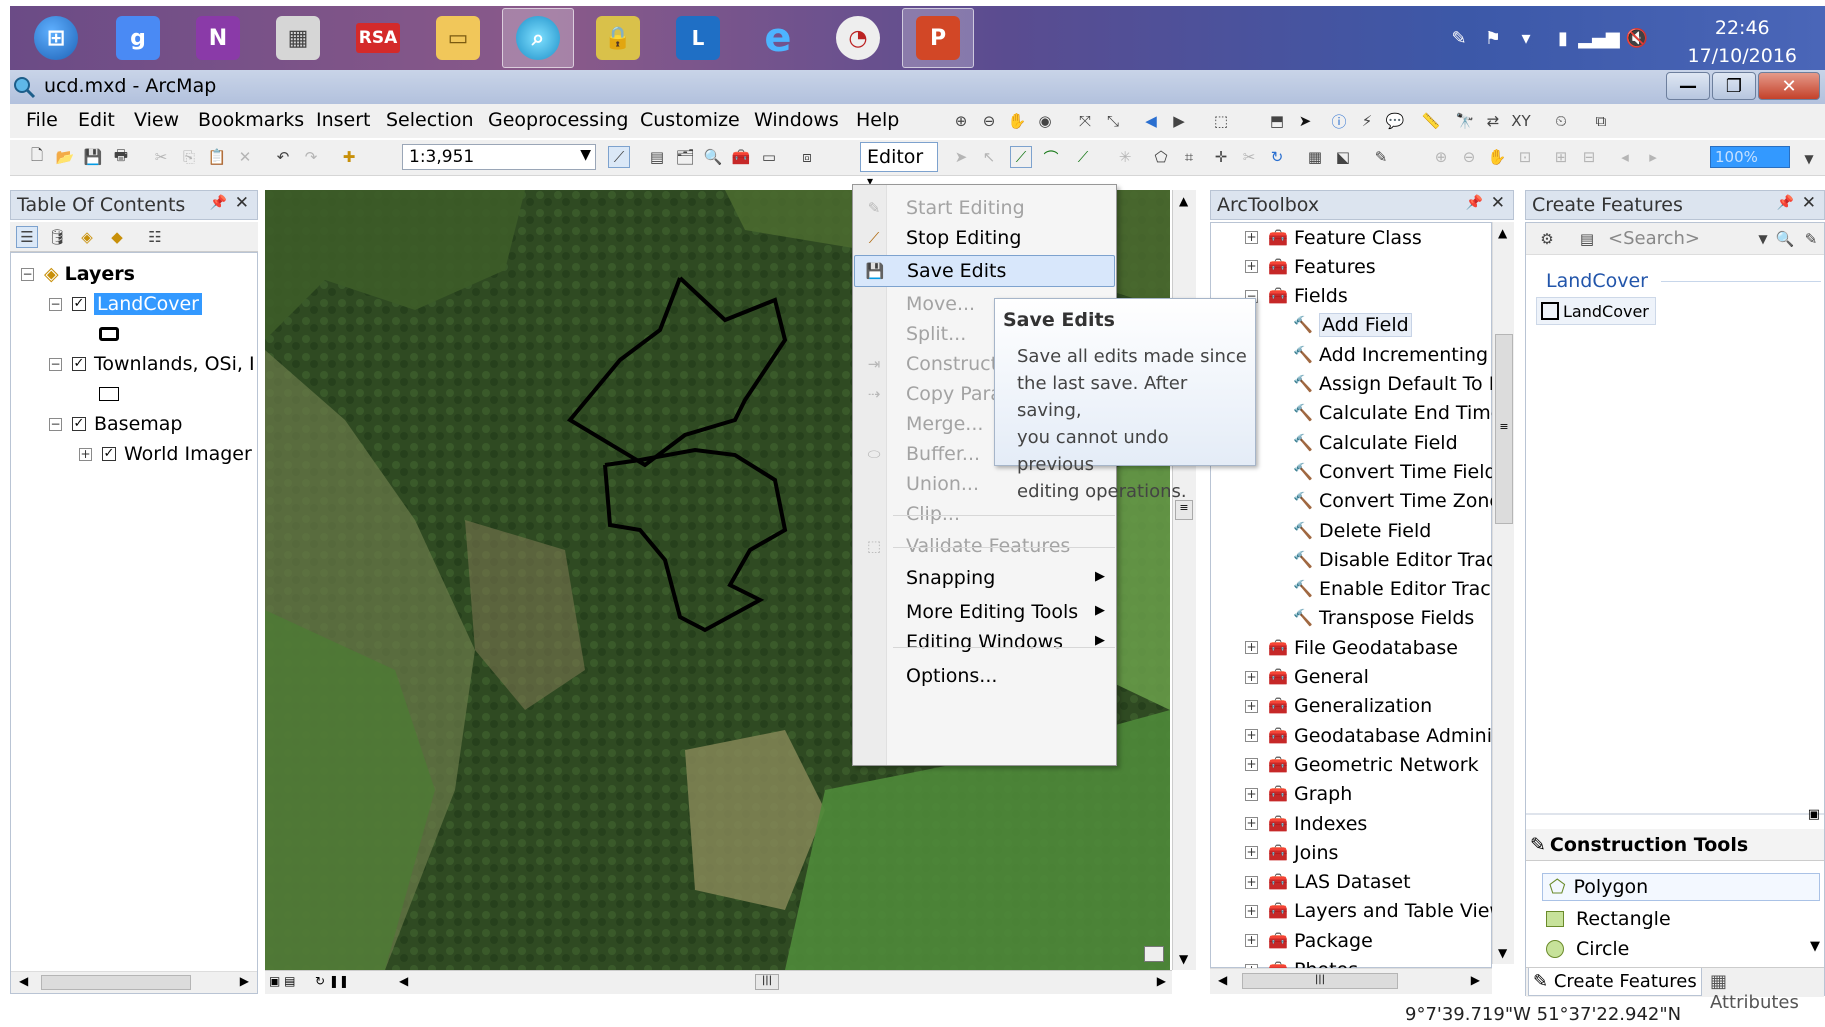 This screenshot has height=1027, width=1825. What do you see at coordinates (858, 38) in the screenshot?
I see `clock-app-icon: ◔` at bounding box center [858, 38].